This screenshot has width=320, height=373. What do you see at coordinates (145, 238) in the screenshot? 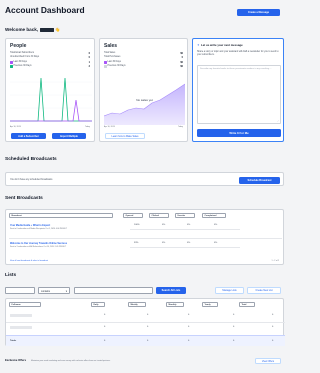
I see `row-divider` at bounding box center [145, 238].